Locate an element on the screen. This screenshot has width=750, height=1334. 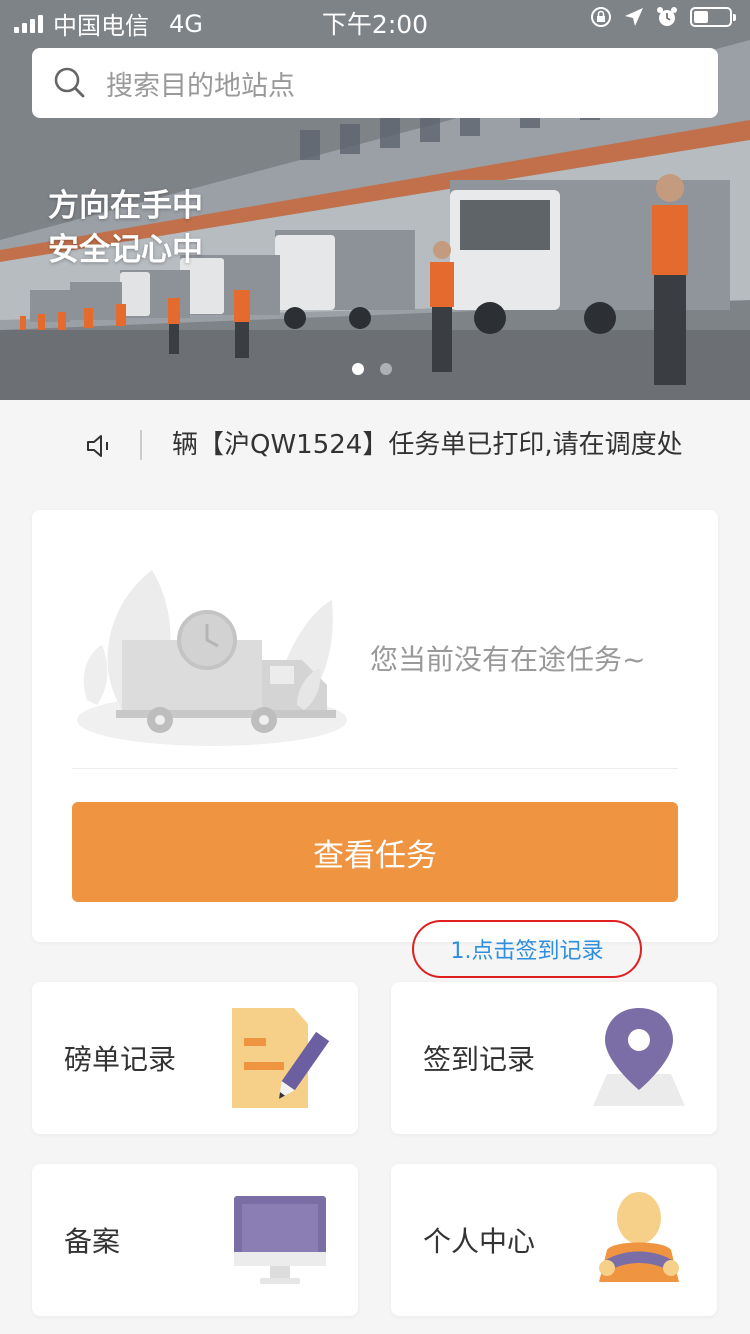
status-bar: 中国电信 4G 下午2:00 is located at coordinates (375, 20).